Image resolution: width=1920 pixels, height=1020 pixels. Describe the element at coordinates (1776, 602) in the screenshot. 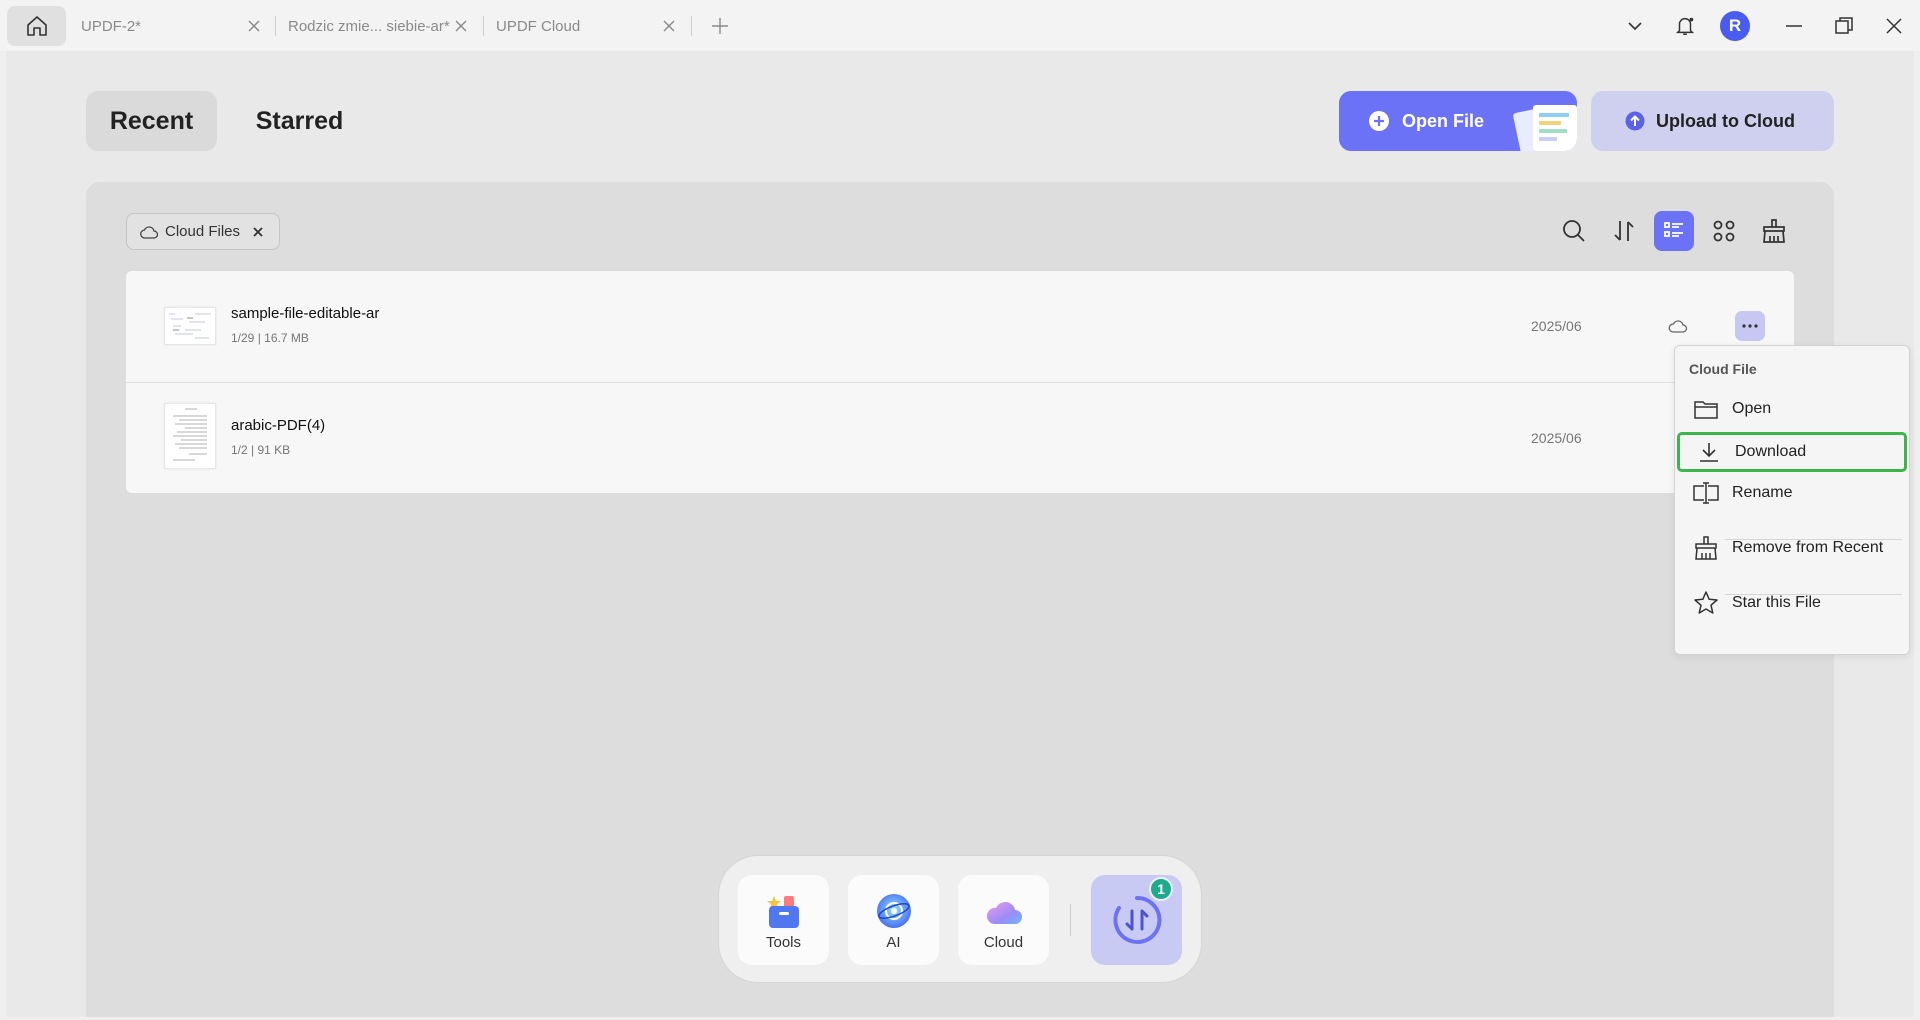

I see `menu-item-label: Star this File` at that location.